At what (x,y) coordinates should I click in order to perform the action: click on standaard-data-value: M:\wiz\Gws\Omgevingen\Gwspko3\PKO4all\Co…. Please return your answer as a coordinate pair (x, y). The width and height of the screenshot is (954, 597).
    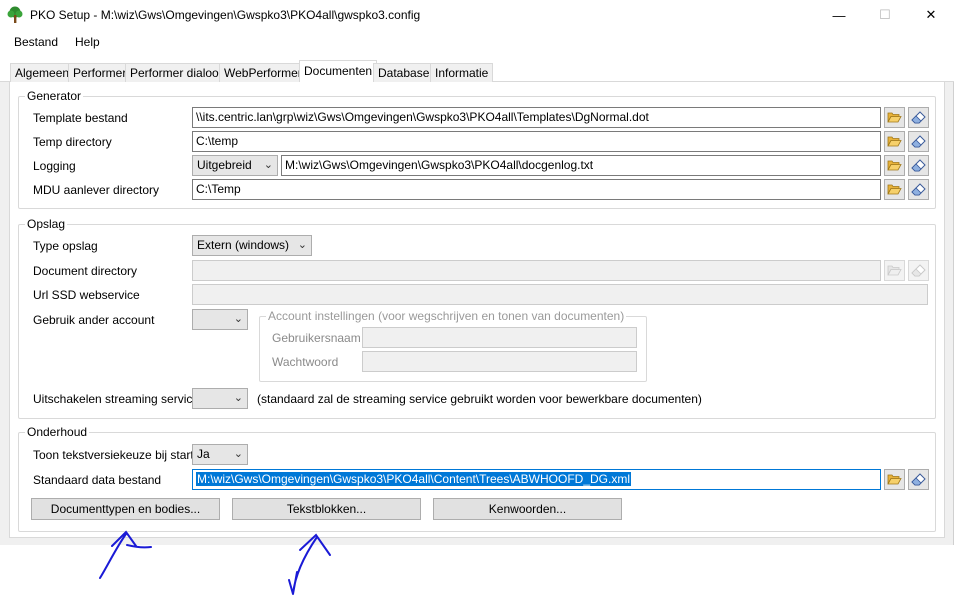
    Looking at the image, I should click on (414, 479).